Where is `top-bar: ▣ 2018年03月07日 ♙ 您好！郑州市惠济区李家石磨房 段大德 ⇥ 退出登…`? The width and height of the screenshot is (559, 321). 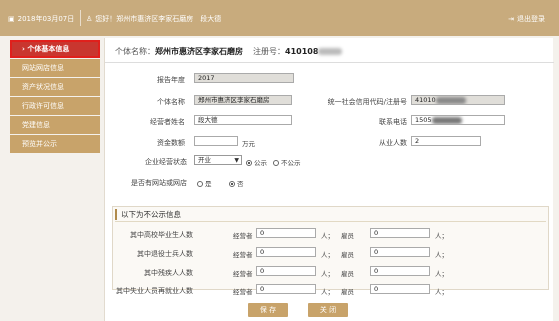 top-bar: ▣ 2018年03月07日 ♙ 您好！郑州市惠济区李家石磨房 段大德 ⇥ 退出登… is located at coordinates (279, 18).